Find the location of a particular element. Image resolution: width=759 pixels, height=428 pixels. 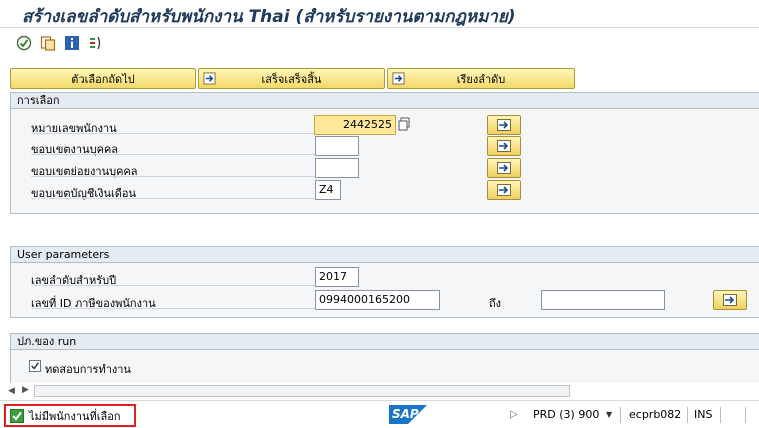

checkmark-icon is located at coordinates (35, 366).